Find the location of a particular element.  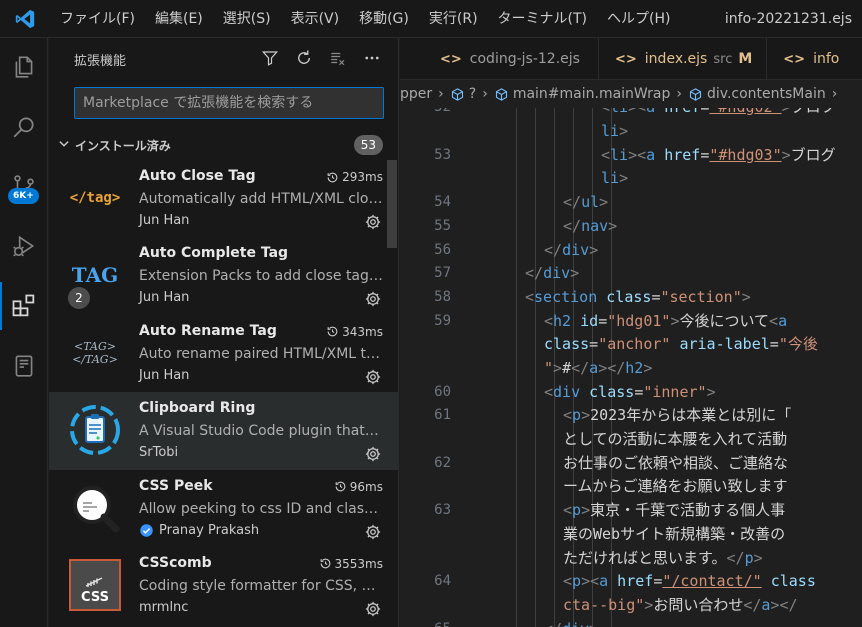

element-cube-icon is located at coordinates (501, 94).